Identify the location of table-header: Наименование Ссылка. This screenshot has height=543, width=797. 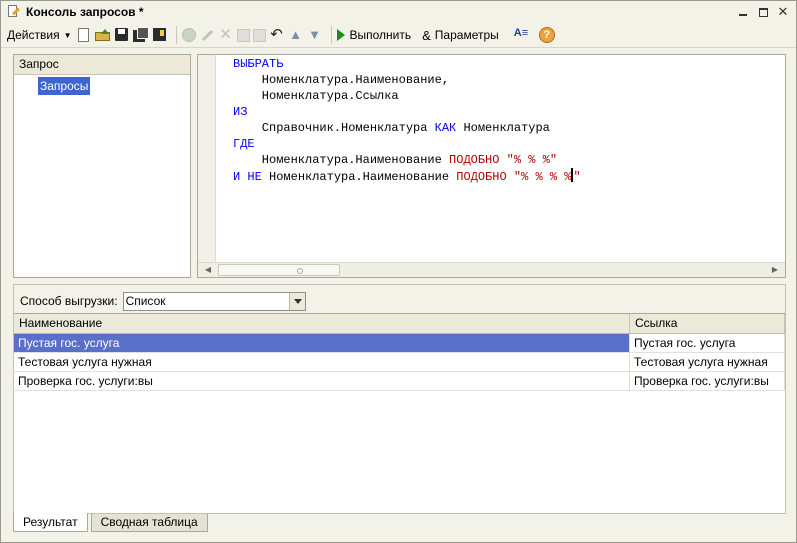
(399, 324).